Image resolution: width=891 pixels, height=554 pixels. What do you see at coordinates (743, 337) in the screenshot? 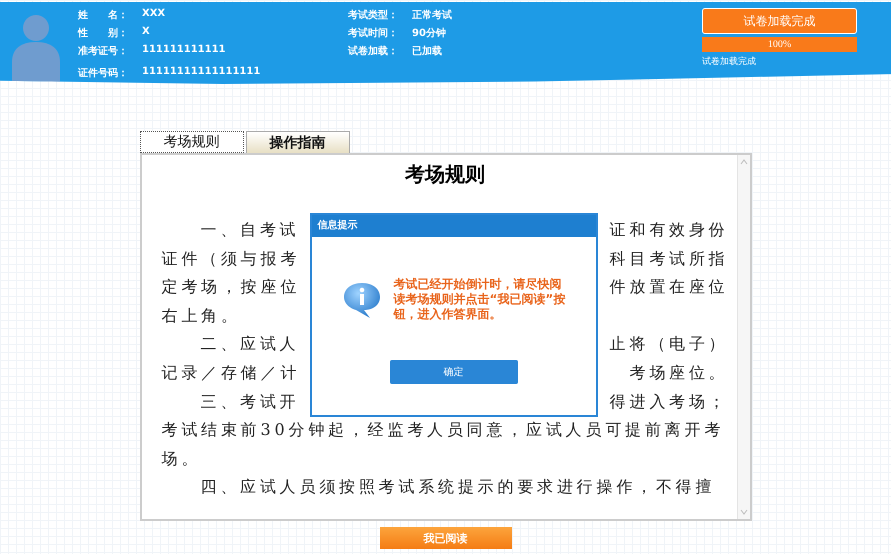
I see `scrollbar` at bounding box center [743, 337].